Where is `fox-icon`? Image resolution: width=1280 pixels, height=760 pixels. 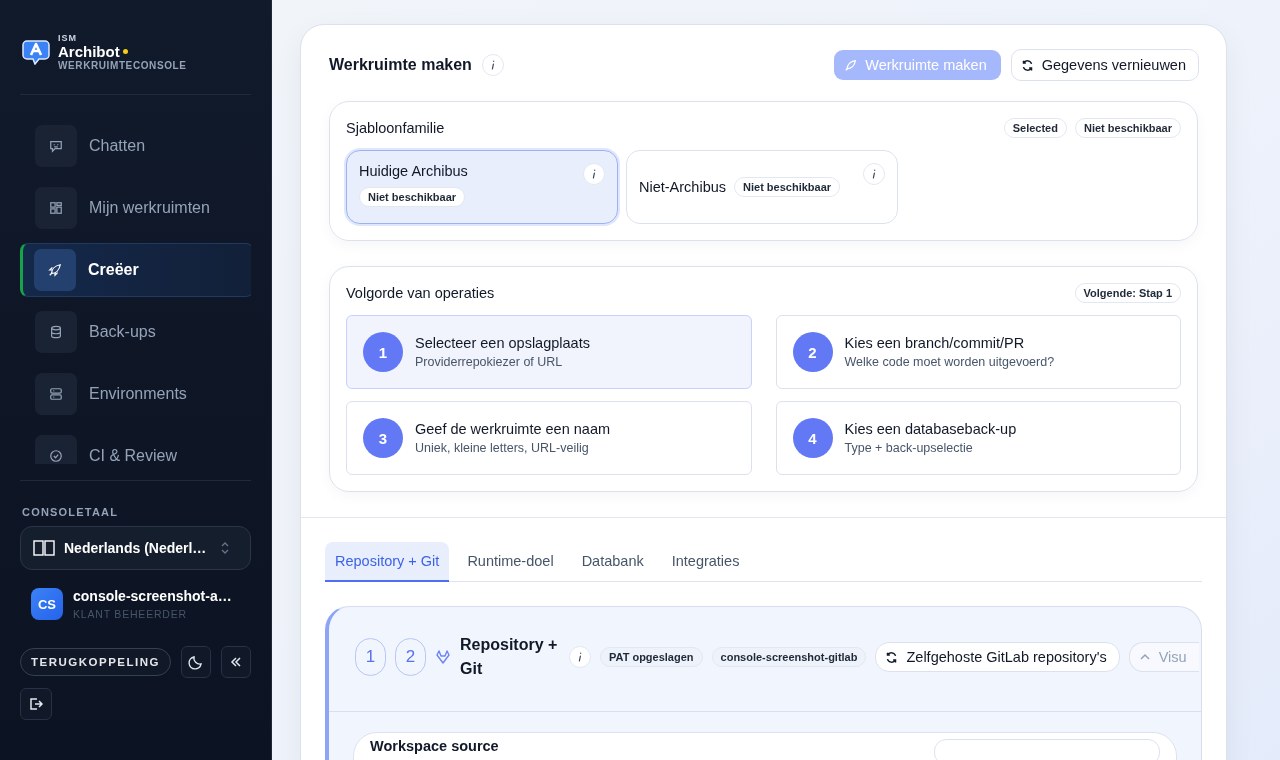 fox-icon is located at coordinates (443, 657).